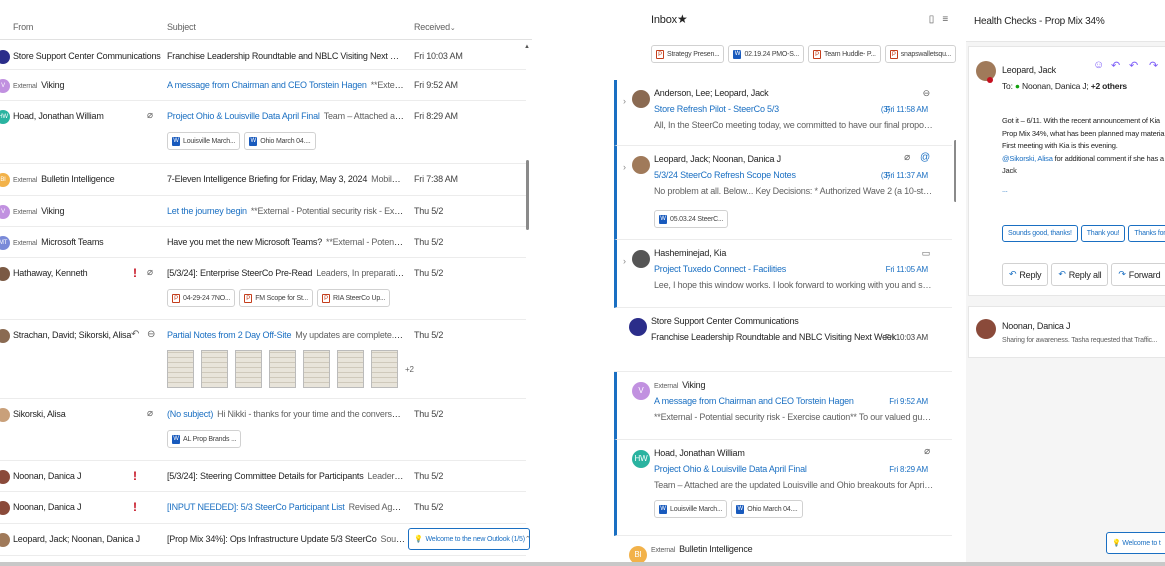 The height and width of the screenshot is (566, 1165). What do you see at coordinates (1025, 274) in the screenshot?
I see `reply-button: ↶ Reply` at bounding box center [1025, 274].